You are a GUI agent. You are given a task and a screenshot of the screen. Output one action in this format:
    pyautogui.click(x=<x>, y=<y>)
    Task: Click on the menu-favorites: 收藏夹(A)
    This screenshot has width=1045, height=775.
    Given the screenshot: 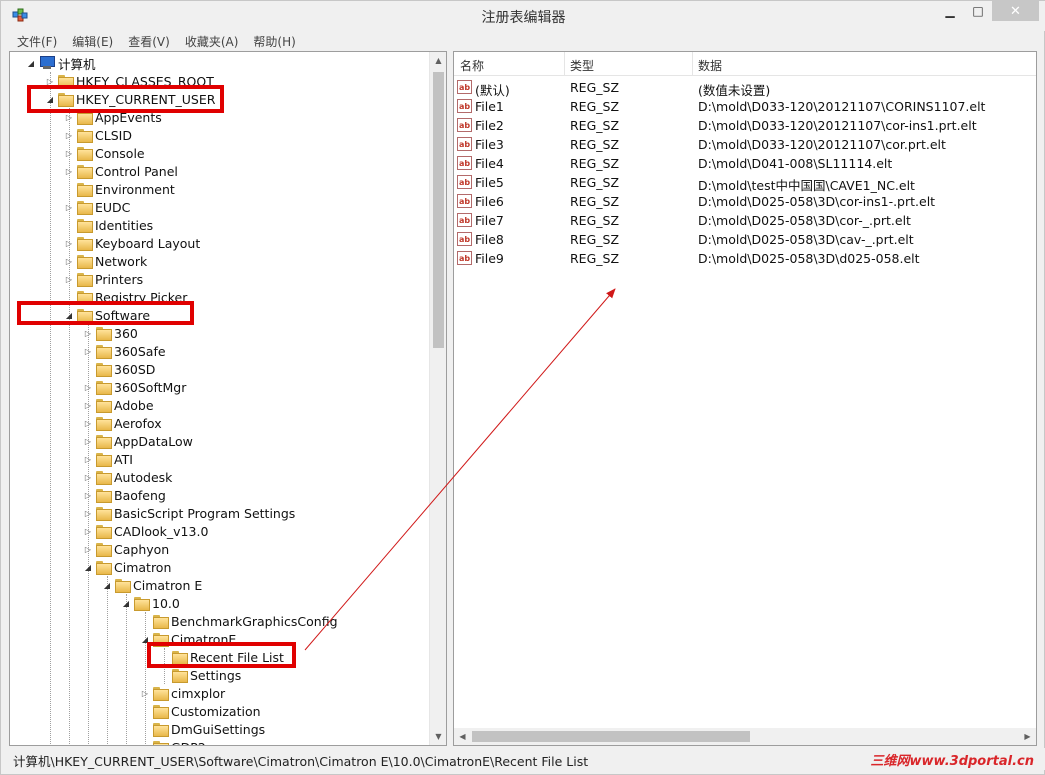 What is the action you would take?
    pyautogui.click(x=211, y=41)
    